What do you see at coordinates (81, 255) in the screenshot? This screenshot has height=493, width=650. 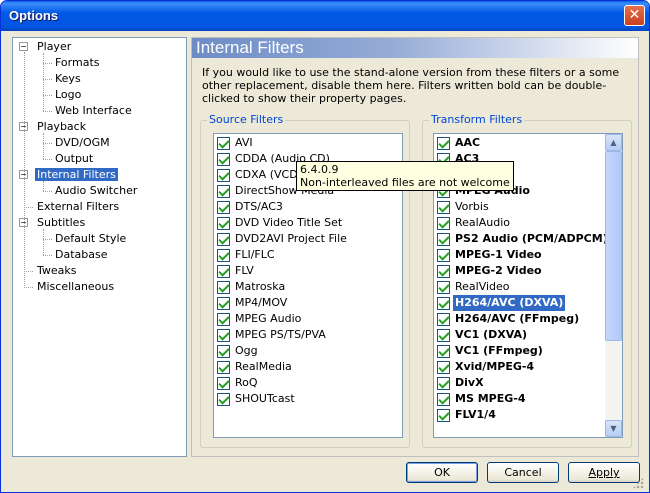 I see `tree-item-database: Database` at bounding box center [81, 255].